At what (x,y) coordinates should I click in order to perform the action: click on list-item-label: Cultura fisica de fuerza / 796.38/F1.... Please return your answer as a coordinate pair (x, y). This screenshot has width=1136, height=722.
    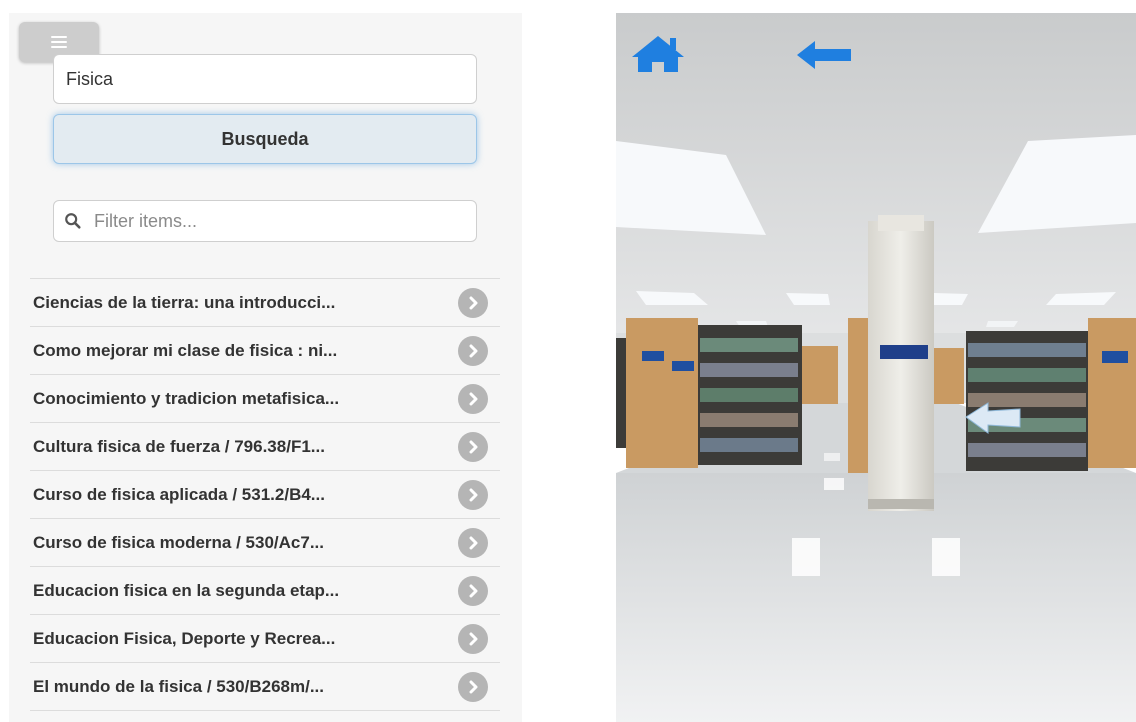
    Looking at the image, I should click on (179, 446).